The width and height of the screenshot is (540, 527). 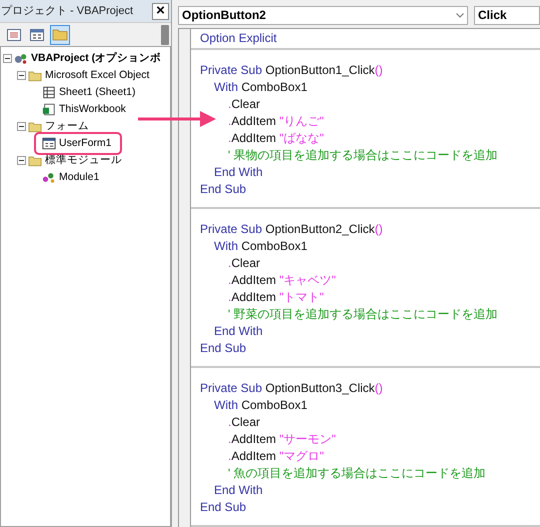 I want to click on grid-sheet-icon, so click(x=49, y=92).